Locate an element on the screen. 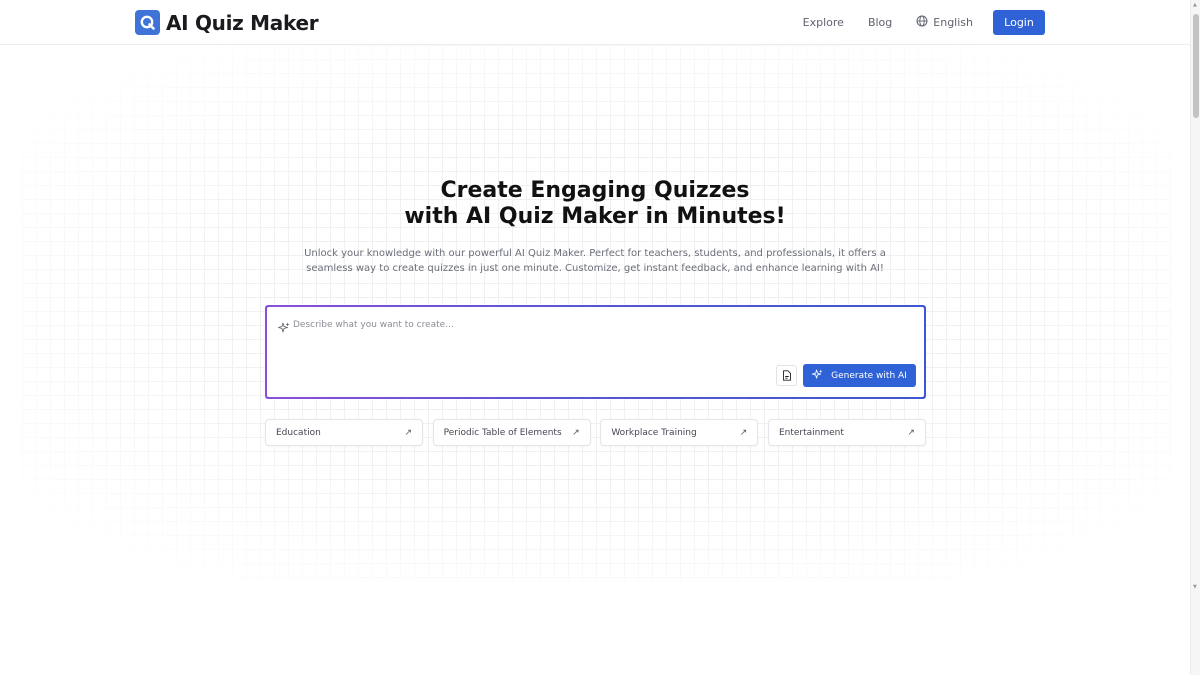  suggestion-chip-periodic-table: Periodic Table of Elements ↗ is located at coordinates (511, 432).